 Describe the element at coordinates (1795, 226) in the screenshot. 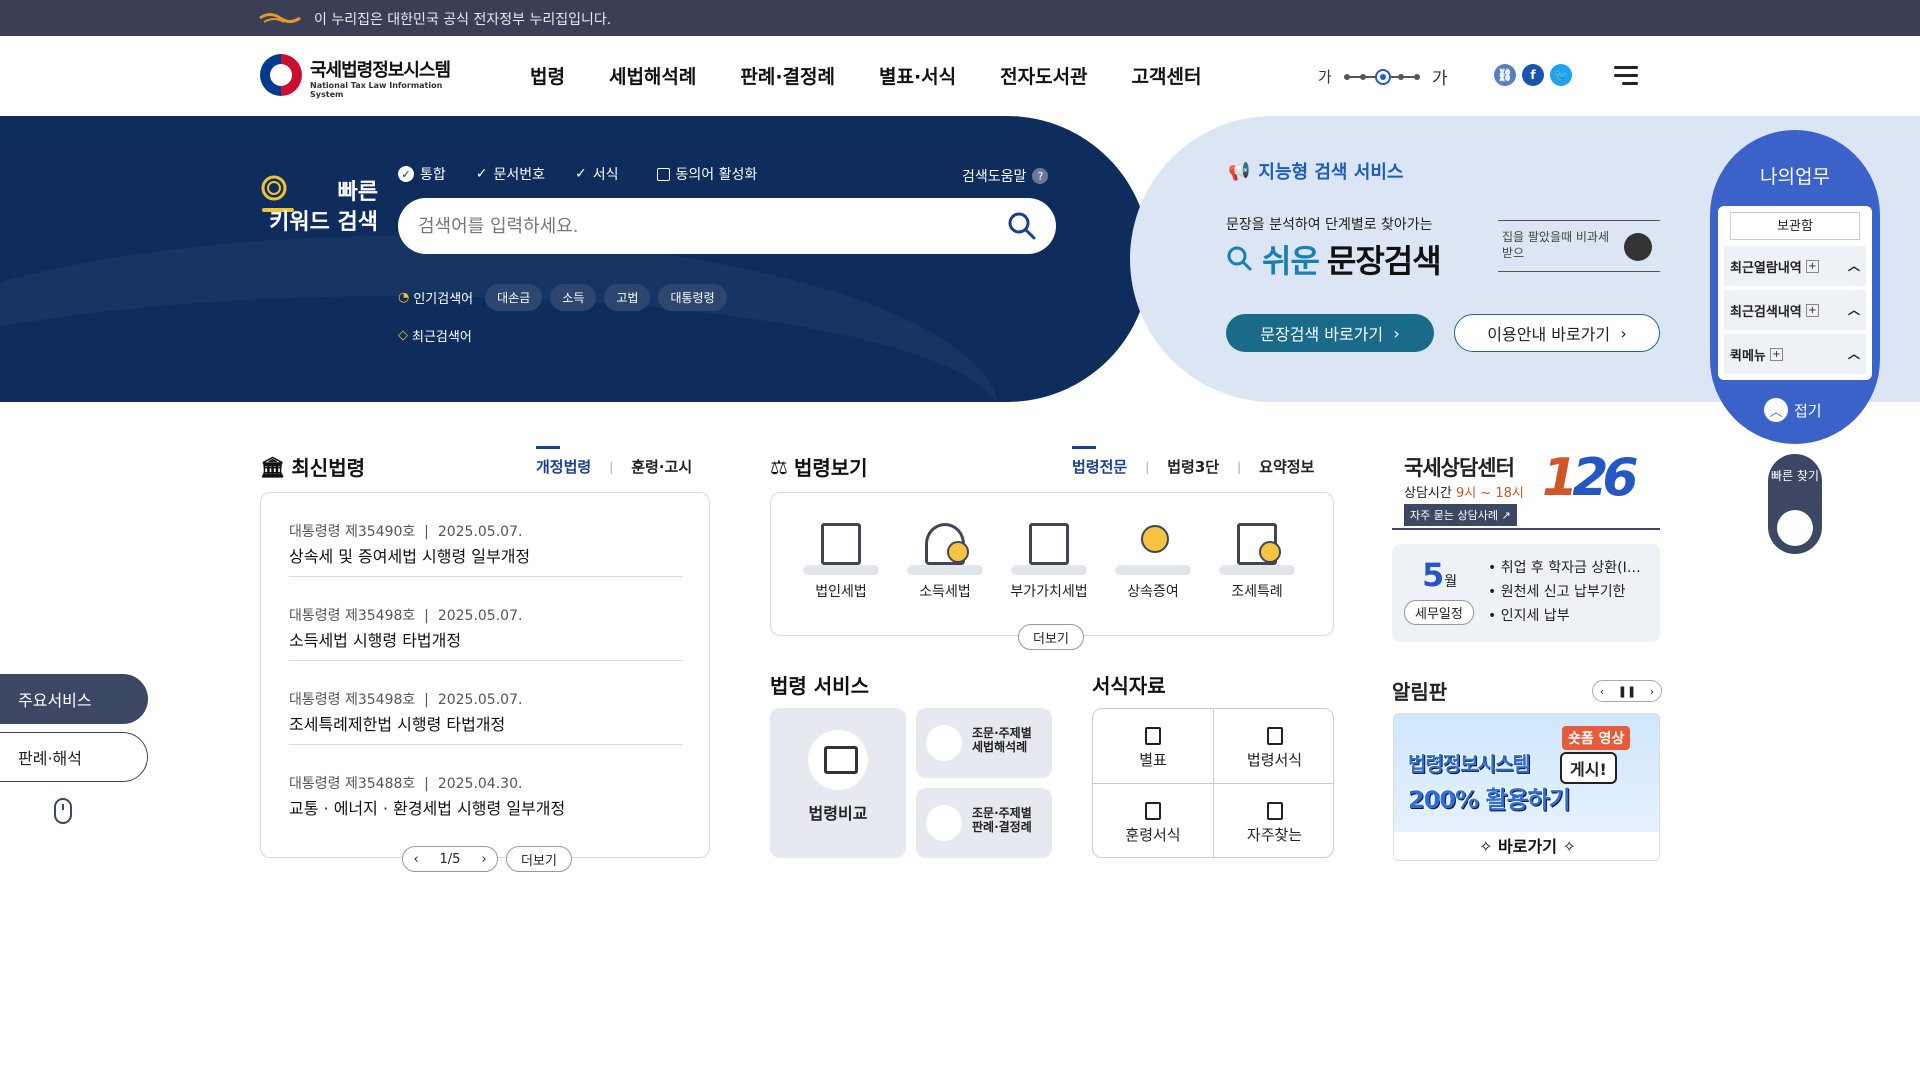

I see `storage-button: 보관함` at that location.